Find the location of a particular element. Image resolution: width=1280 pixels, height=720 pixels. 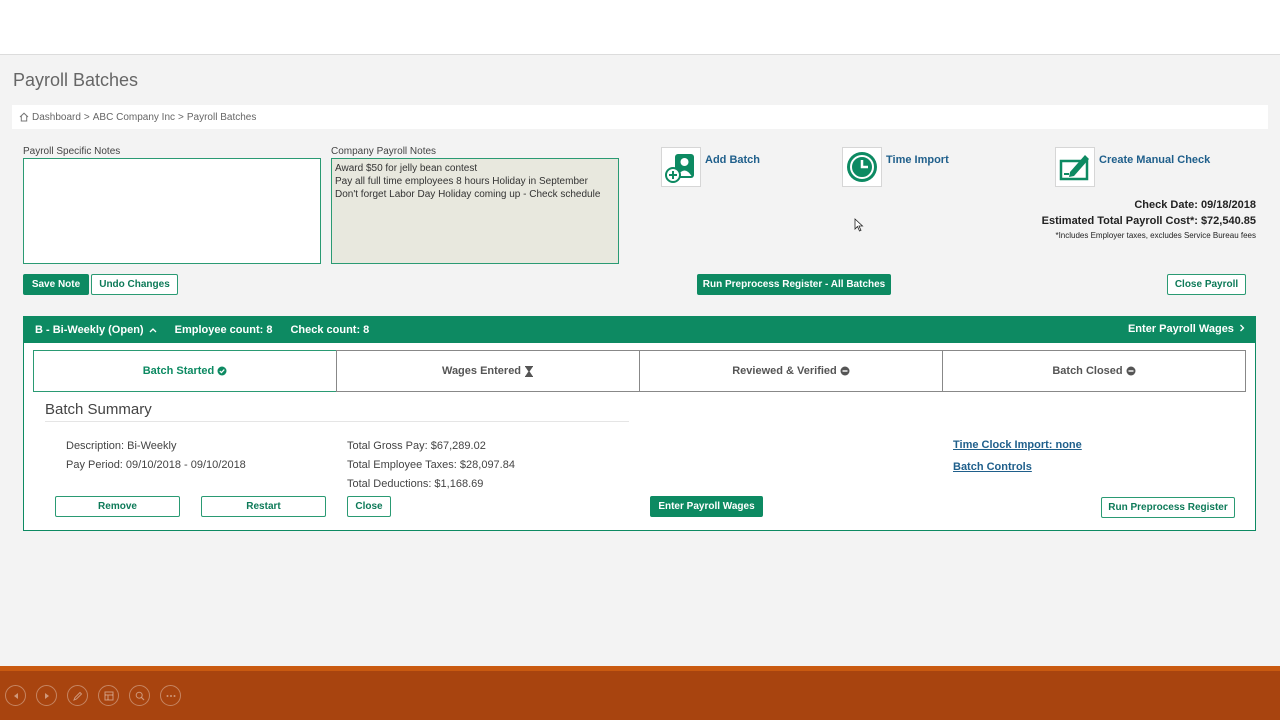

save-note-button: Save Note is located at coordinates (56, 284).